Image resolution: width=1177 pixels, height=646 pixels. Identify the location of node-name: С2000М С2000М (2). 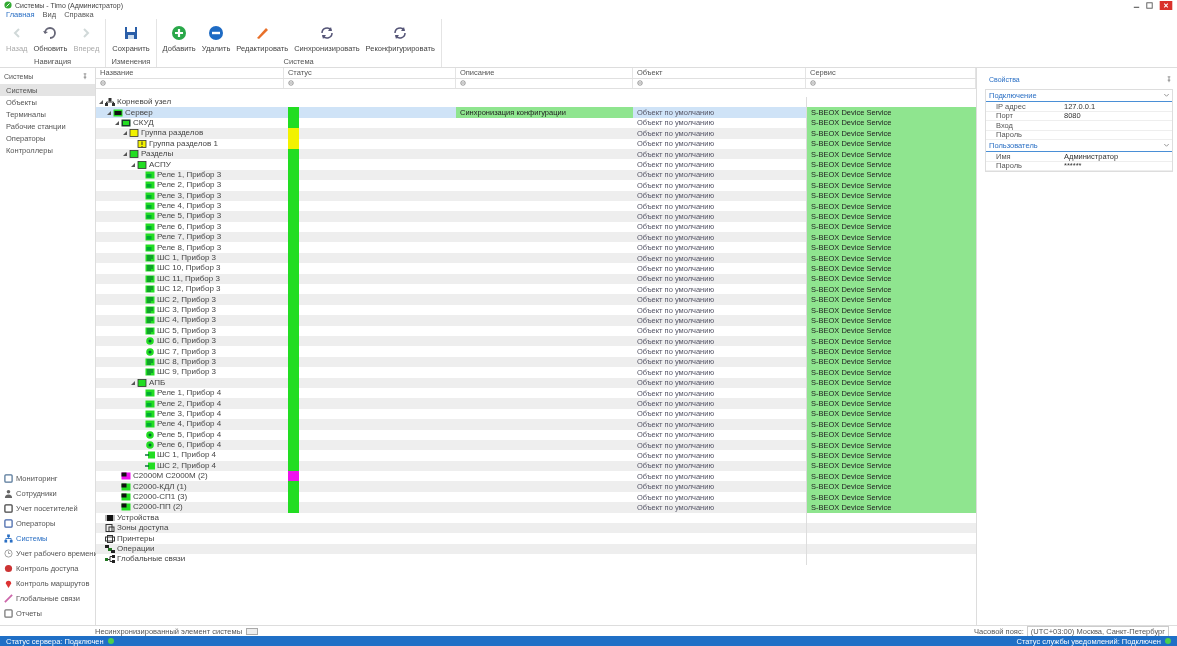
(170, 476).